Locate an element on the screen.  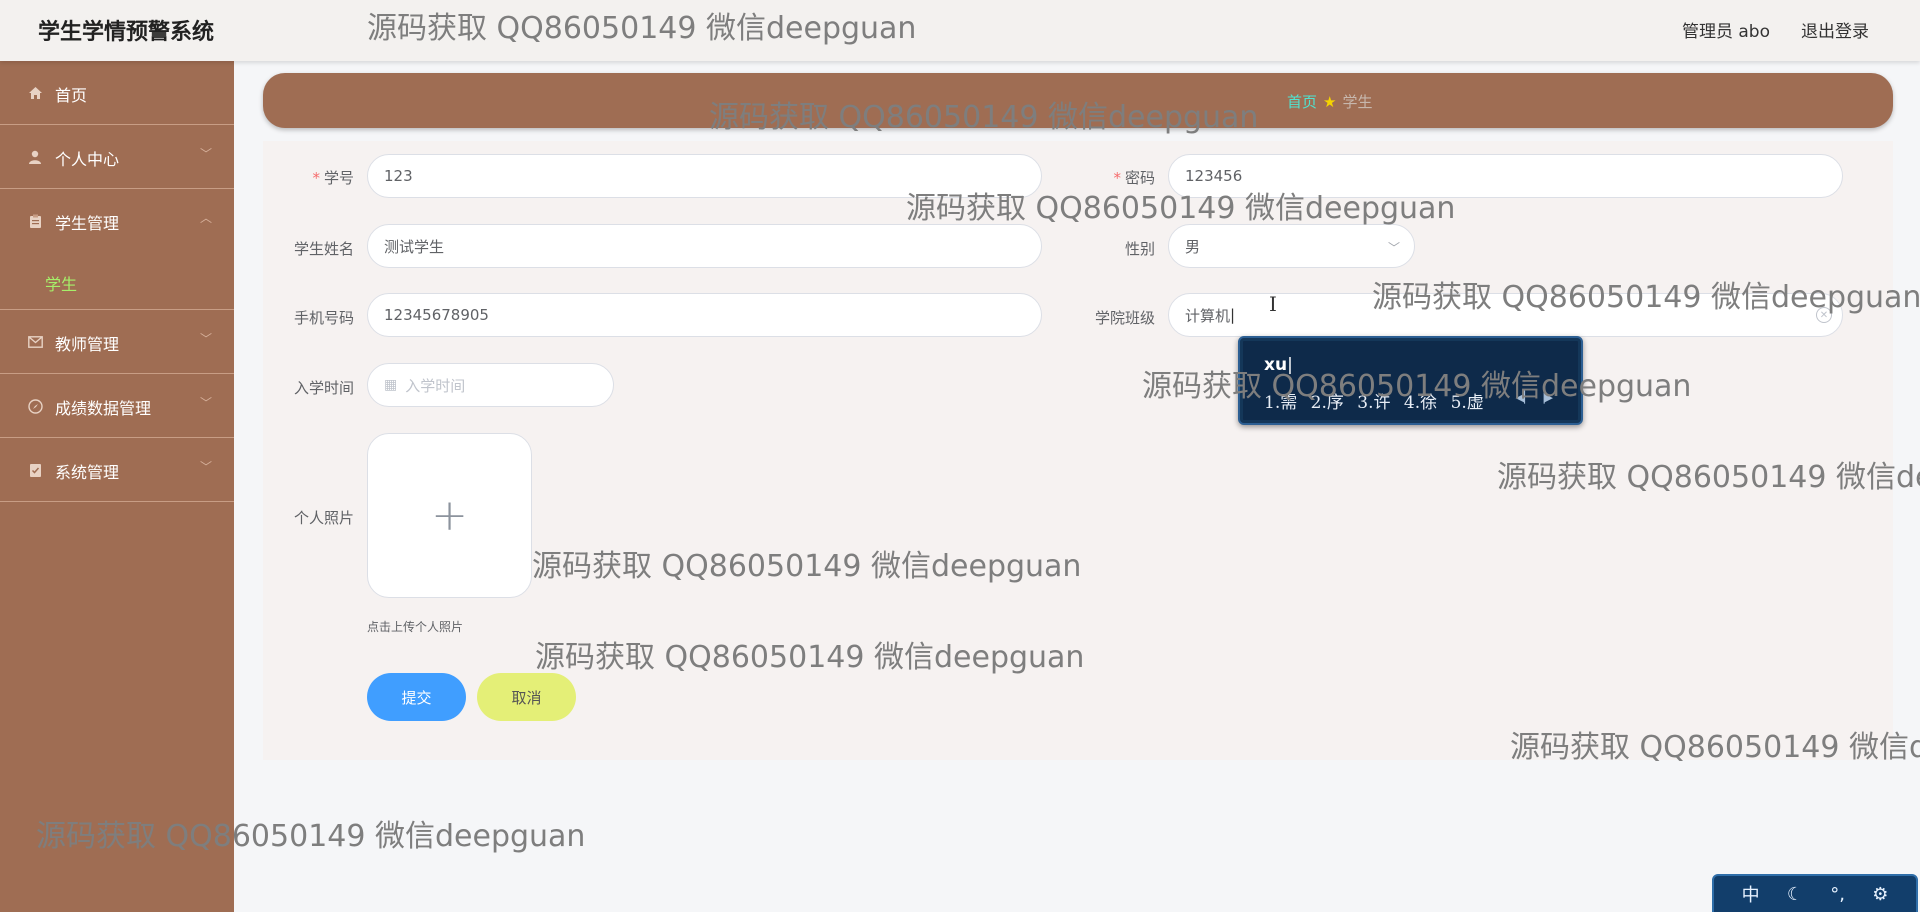
password-input: 123456 is located at coordinates (1505, 176).